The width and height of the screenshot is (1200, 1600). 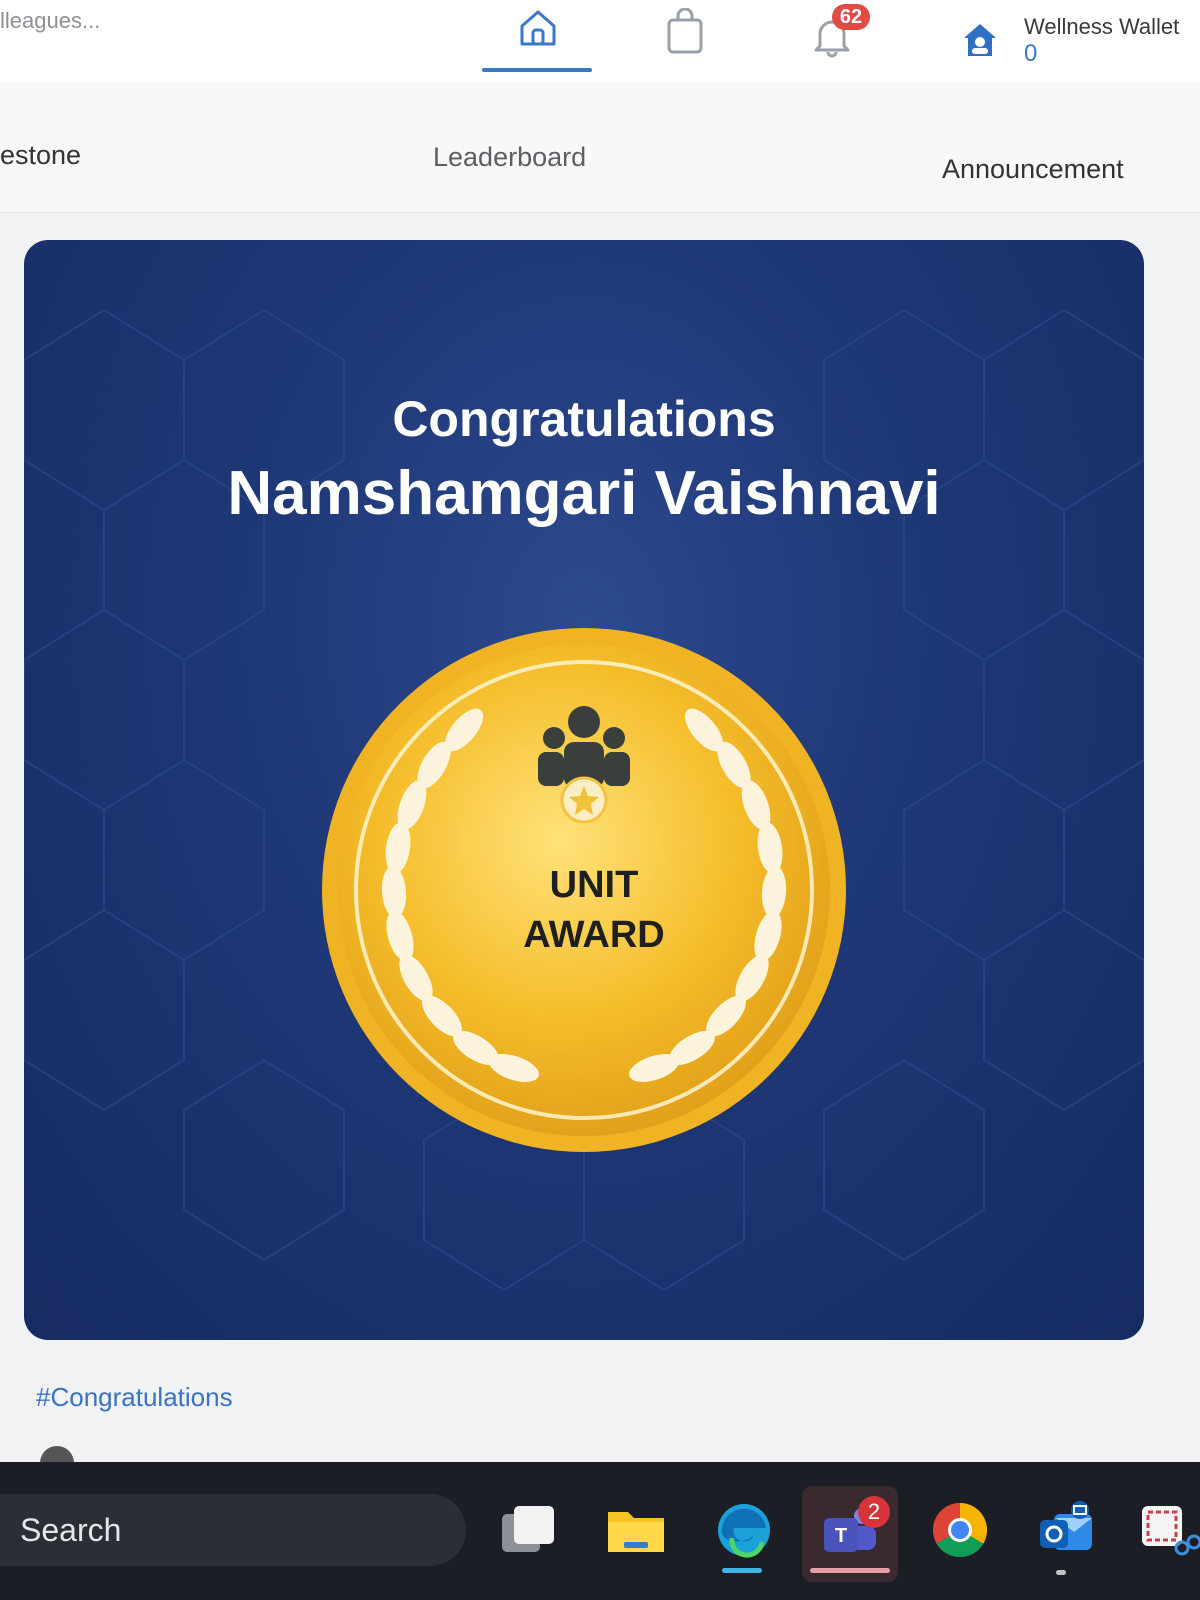 I want to click on edge-icon, so click(x=744, y=1531).